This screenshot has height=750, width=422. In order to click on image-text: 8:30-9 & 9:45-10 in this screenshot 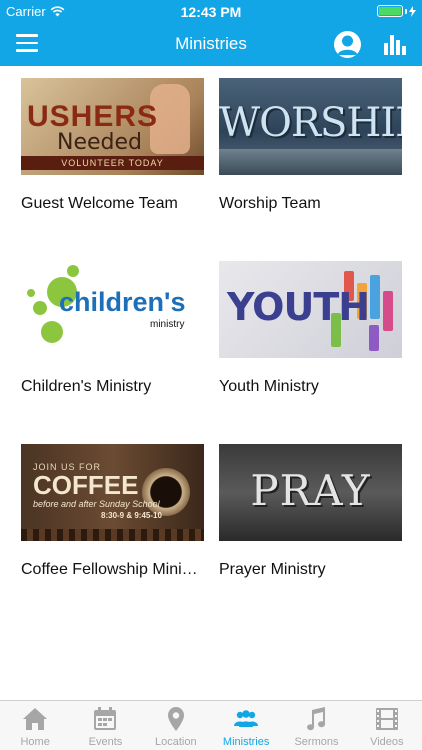, I will do `click(131, 515)`.